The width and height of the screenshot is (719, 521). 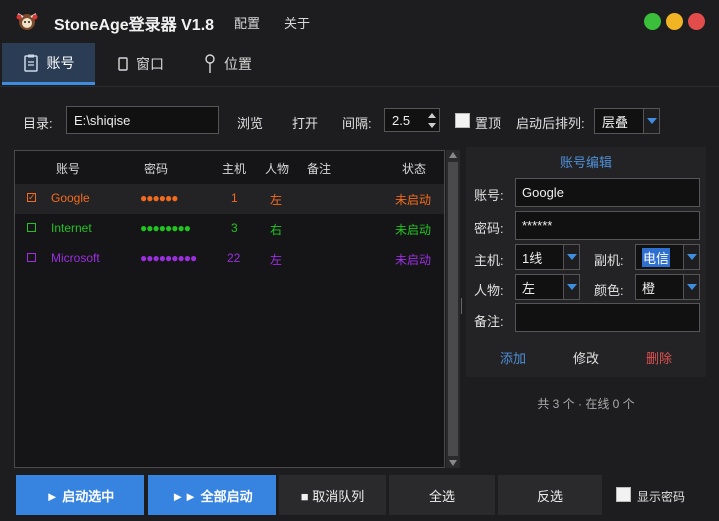 I want to click on tab-accounts: 账号, so click(x=48, y=64).